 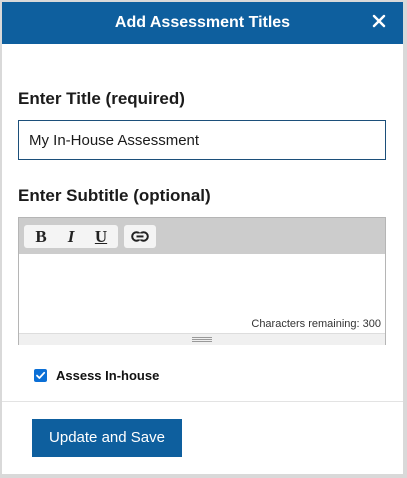 I want to click on italic-button: I, so click(x=71, y=236).